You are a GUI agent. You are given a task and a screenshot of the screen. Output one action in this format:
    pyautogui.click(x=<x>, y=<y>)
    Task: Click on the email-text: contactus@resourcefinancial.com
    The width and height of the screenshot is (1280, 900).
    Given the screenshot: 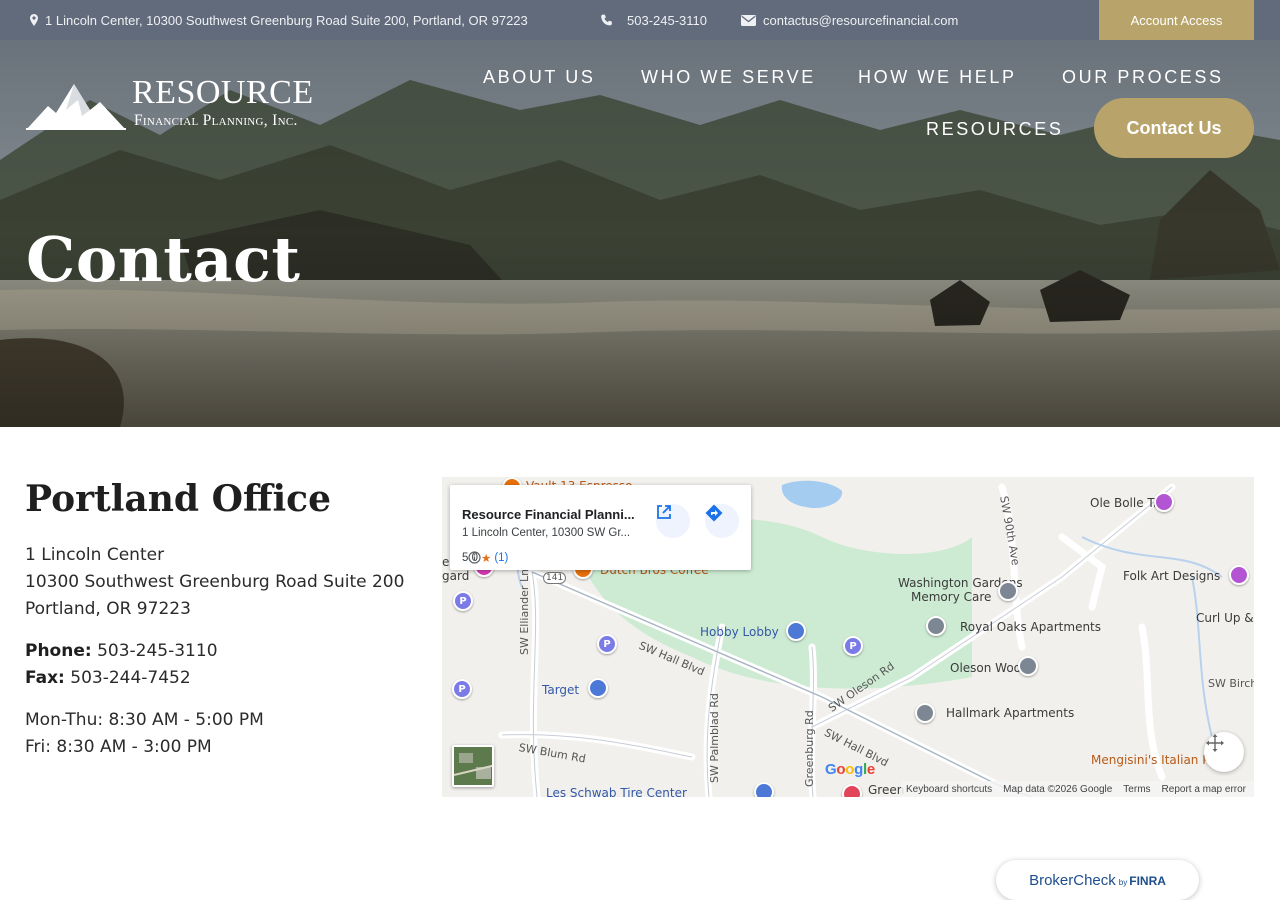 What is the action you would take?
    pyautogui.click(x=861, y=20)
    